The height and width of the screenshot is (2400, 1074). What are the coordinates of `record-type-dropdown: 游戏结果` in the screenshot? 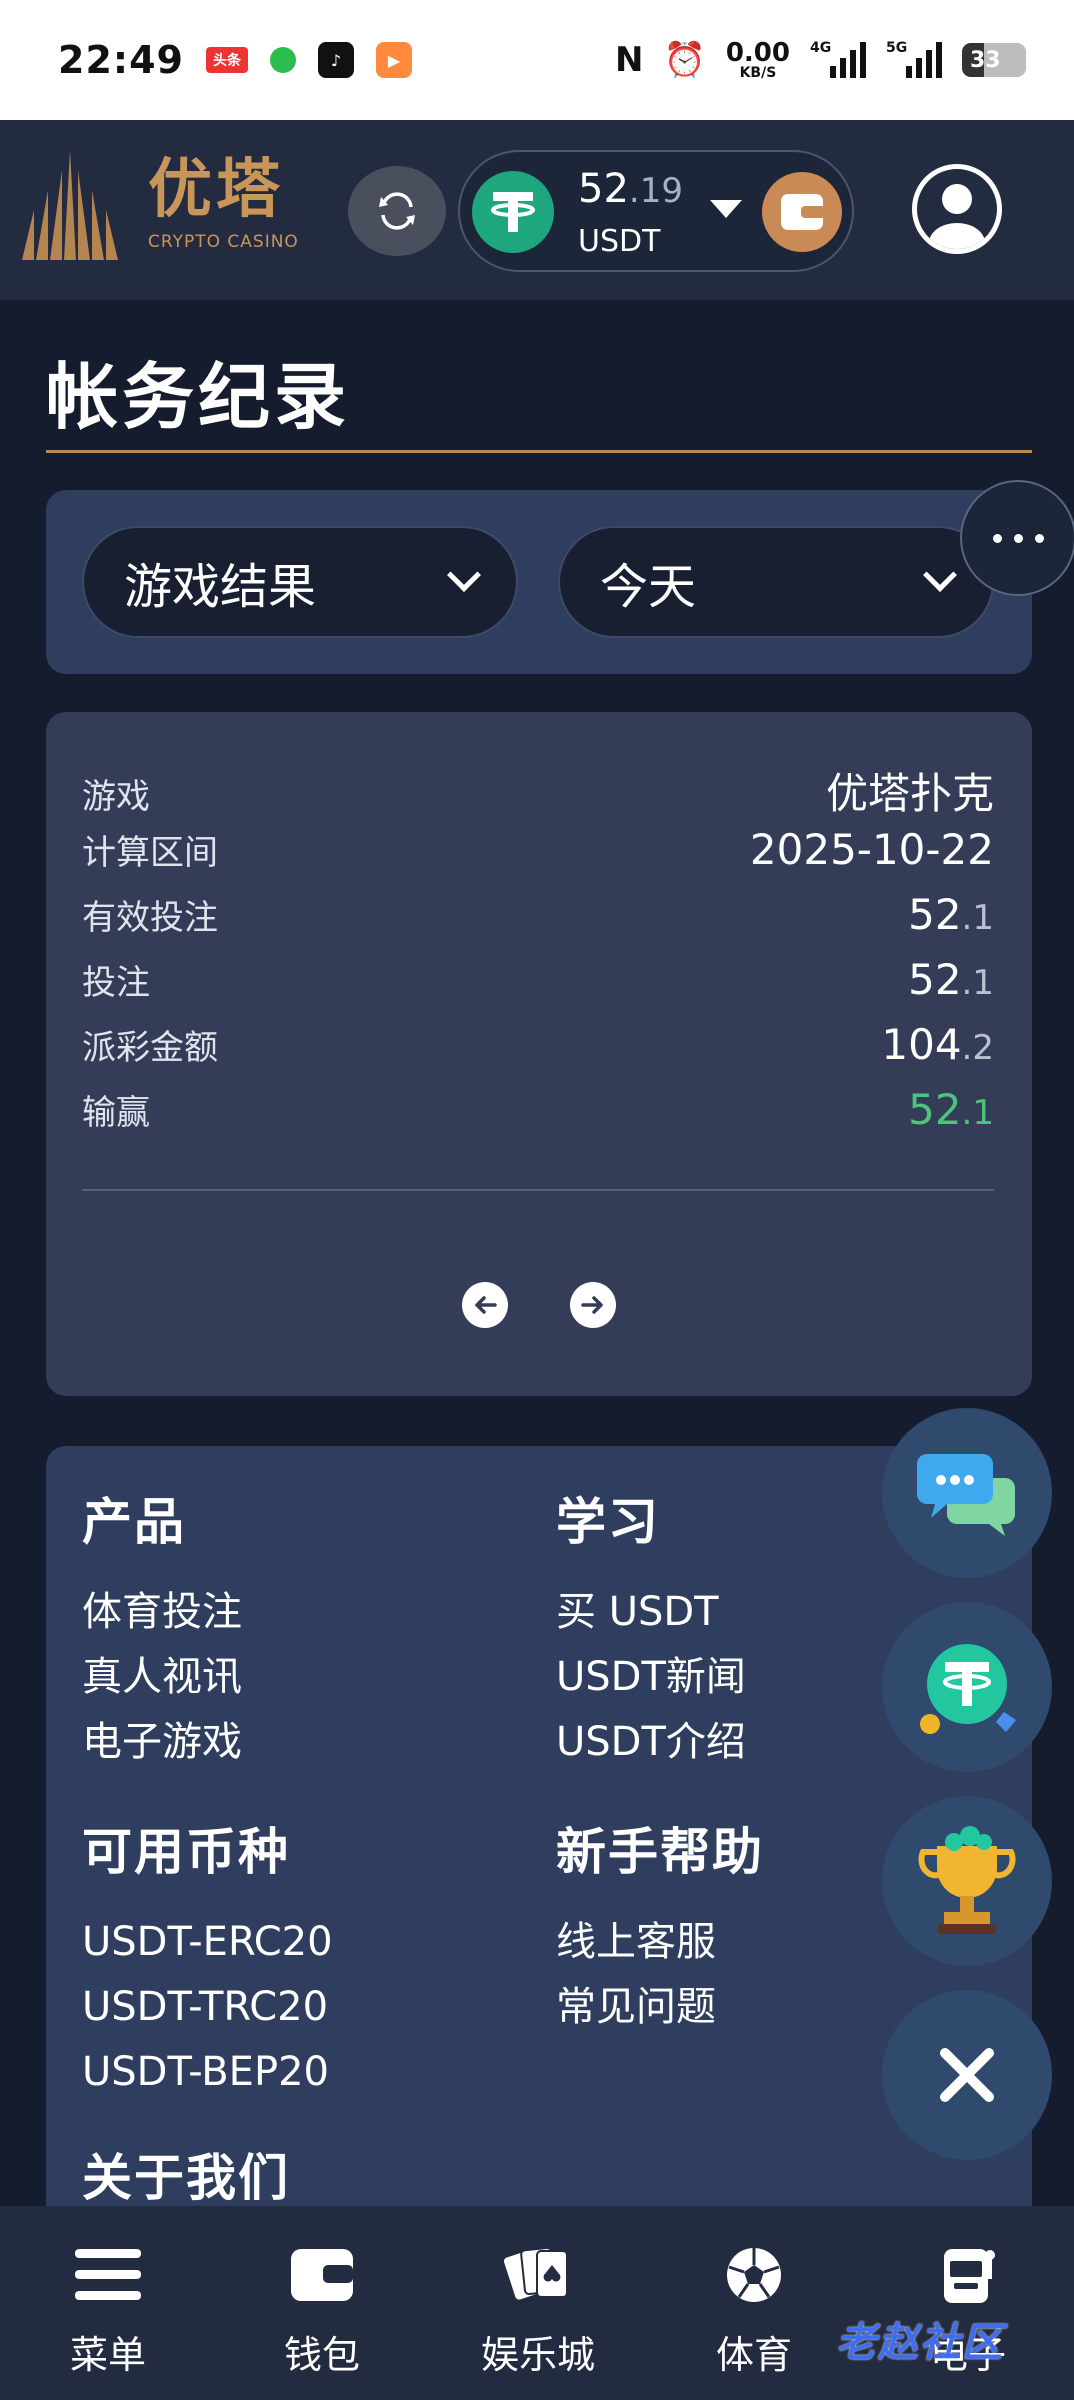 It's located at (300, 582).